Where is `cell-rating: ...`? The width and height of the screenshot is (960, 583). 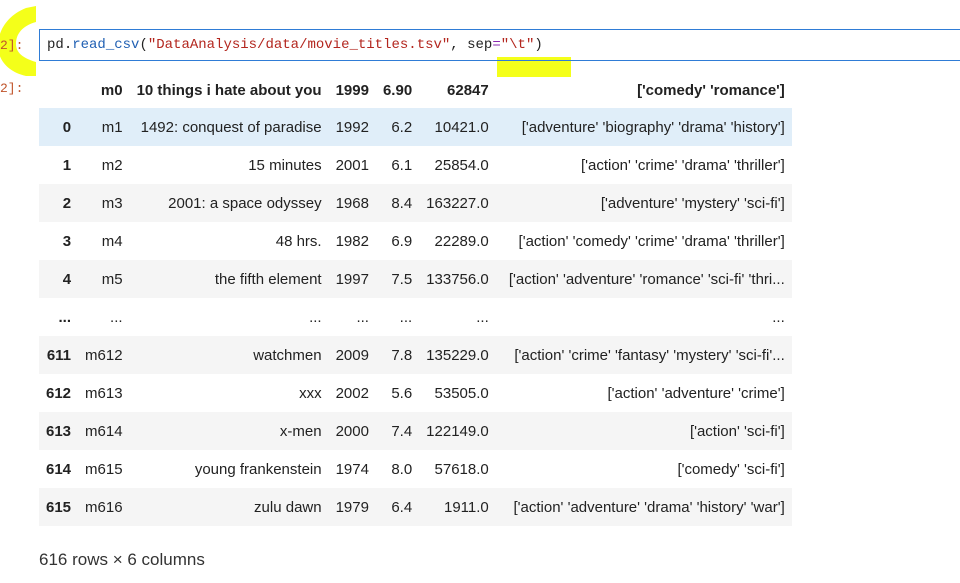
cell-rating: ... is located at coordinates (406, 317).